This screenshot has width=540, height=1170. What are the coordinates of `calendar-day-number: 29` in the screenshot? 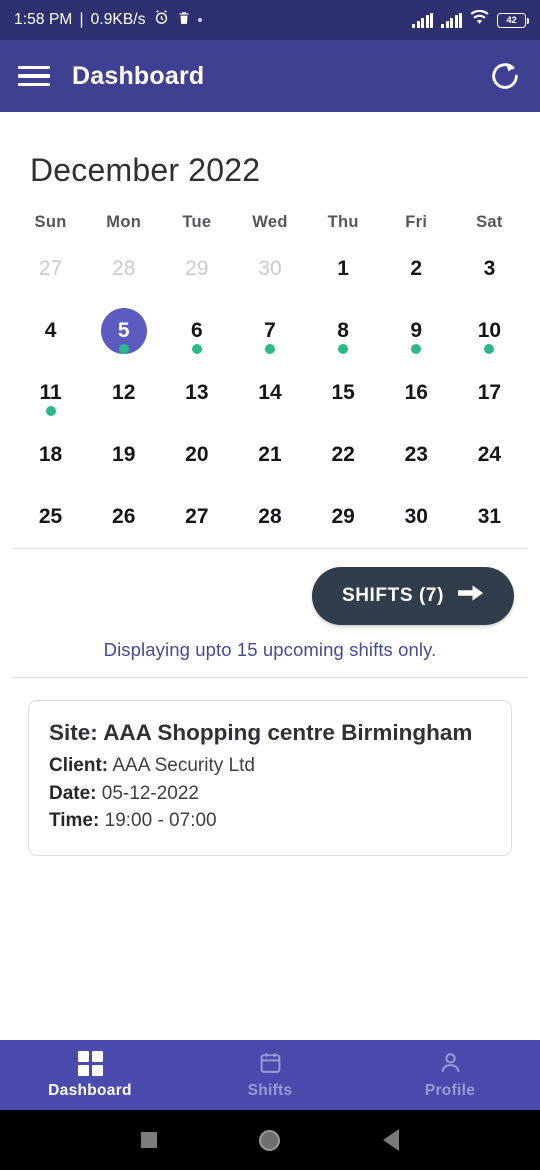 It's located at (343, 516).